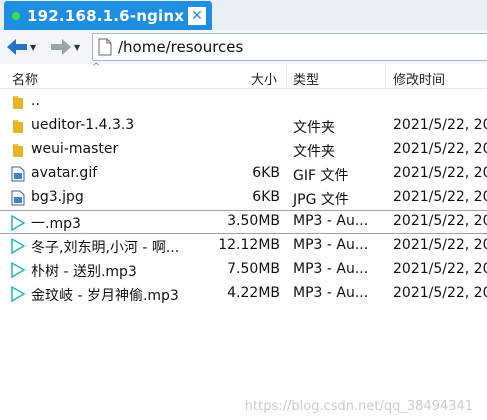 The width and height of the screenshot is (487, 420). What do you see at coordinates (243, 174) in the screenshot?
I see `list-item: avatar.gif 6KB GIF 文件 2021/5/22, 20` at bounding box center [243, 174].